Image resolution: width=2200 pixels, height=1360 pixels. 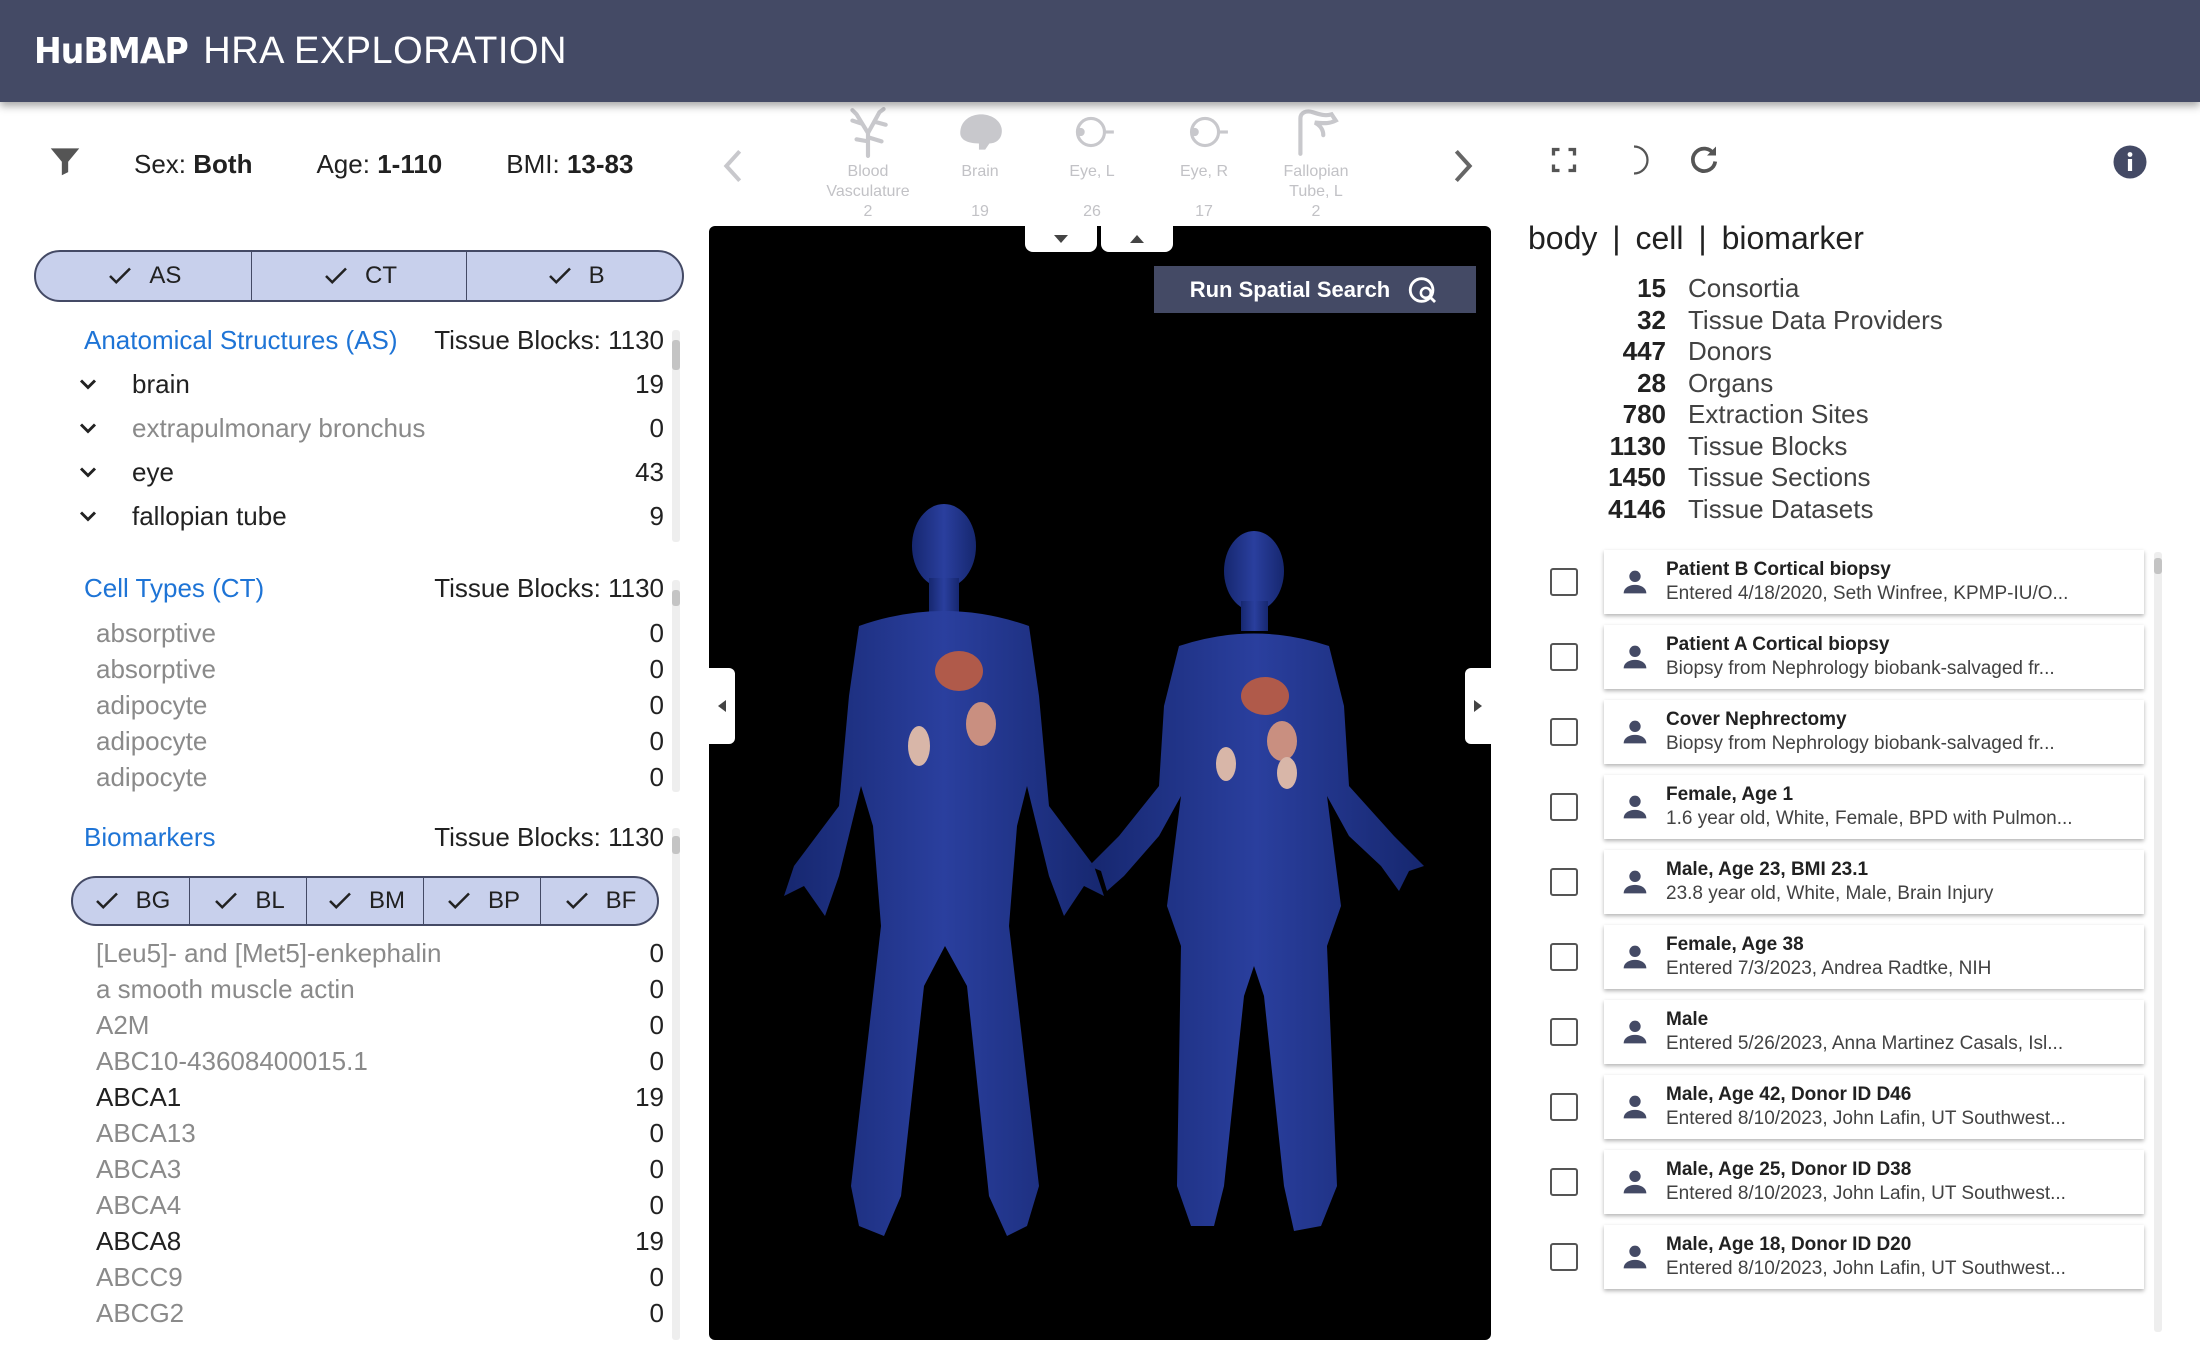 What do you see at coordinates (482, 901) in the screenshot?
I see `toggle-bp: BP` at bounding box center [482, 901].